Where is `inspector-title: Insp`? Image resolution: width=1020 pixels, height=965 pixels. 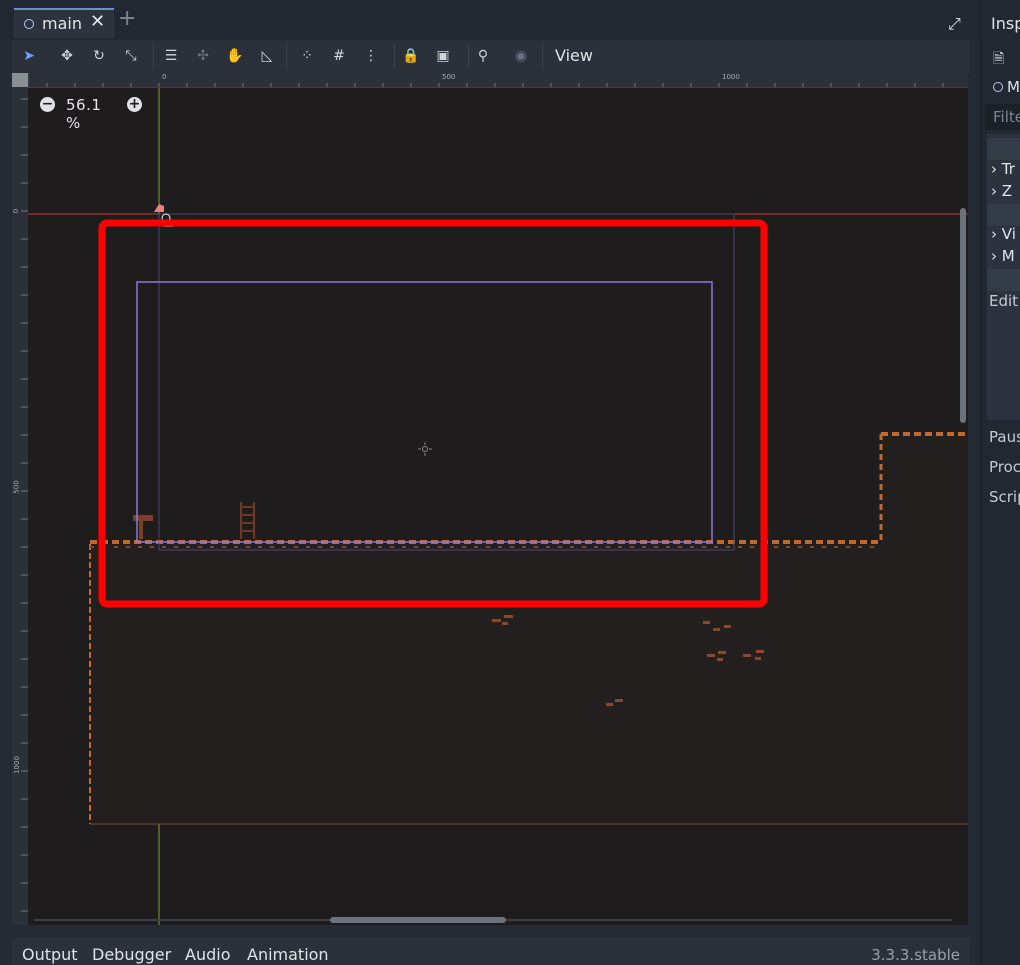
inspector-title: Insp is located at coordinates (1005, 23).